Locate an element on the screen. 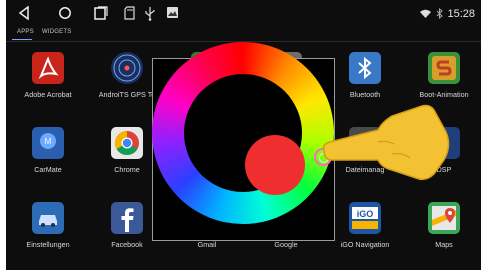 This screenshot has height=273, width=483. app-label: Einstellungen is located at coordinates (48, 244).